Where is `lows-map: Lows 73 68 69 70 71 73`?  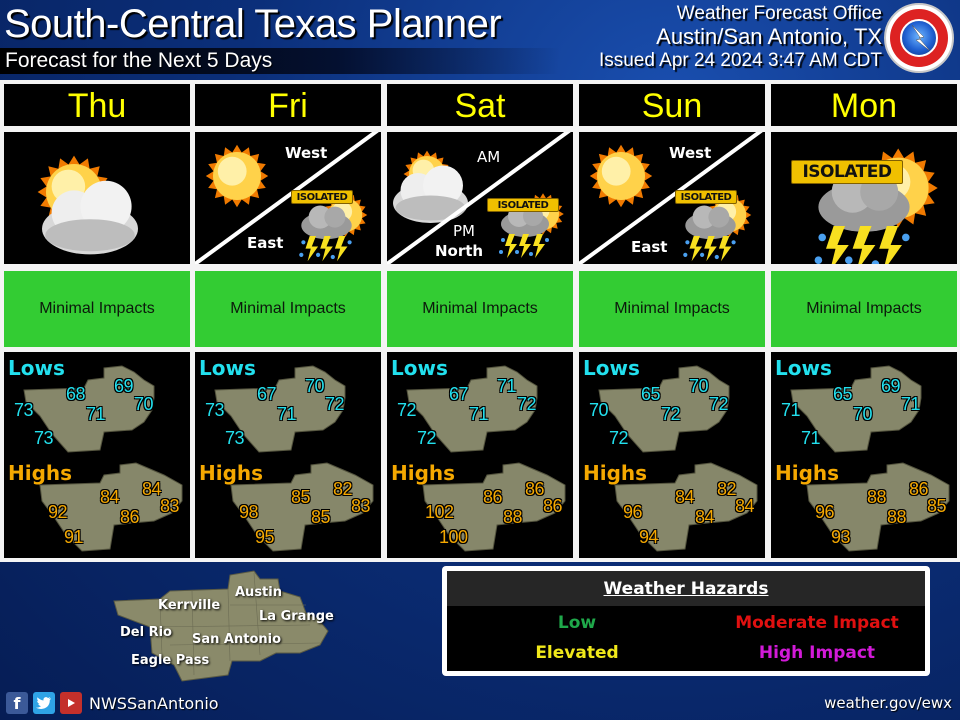 lows-map: Lows 73 68 69 70 71 73 is located at coordinates (97, 404).